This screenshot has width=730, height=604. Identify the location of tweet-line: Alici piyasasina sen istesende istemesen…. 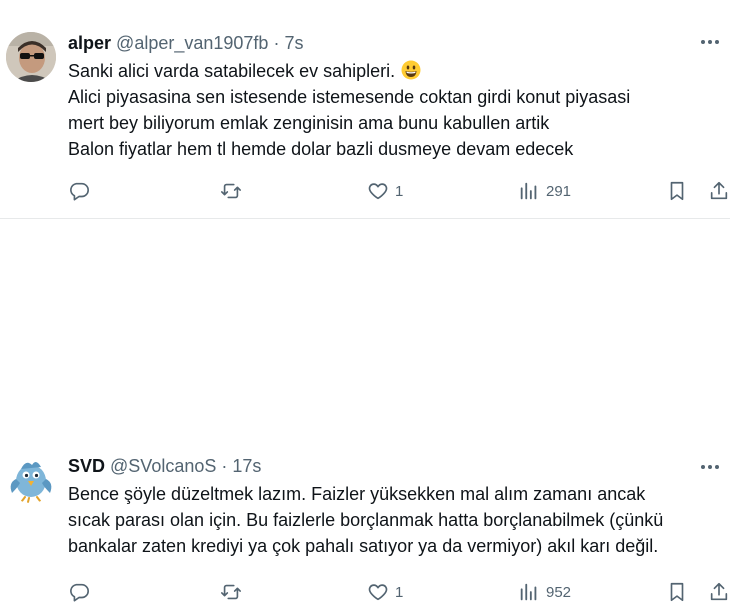
(349, 97).